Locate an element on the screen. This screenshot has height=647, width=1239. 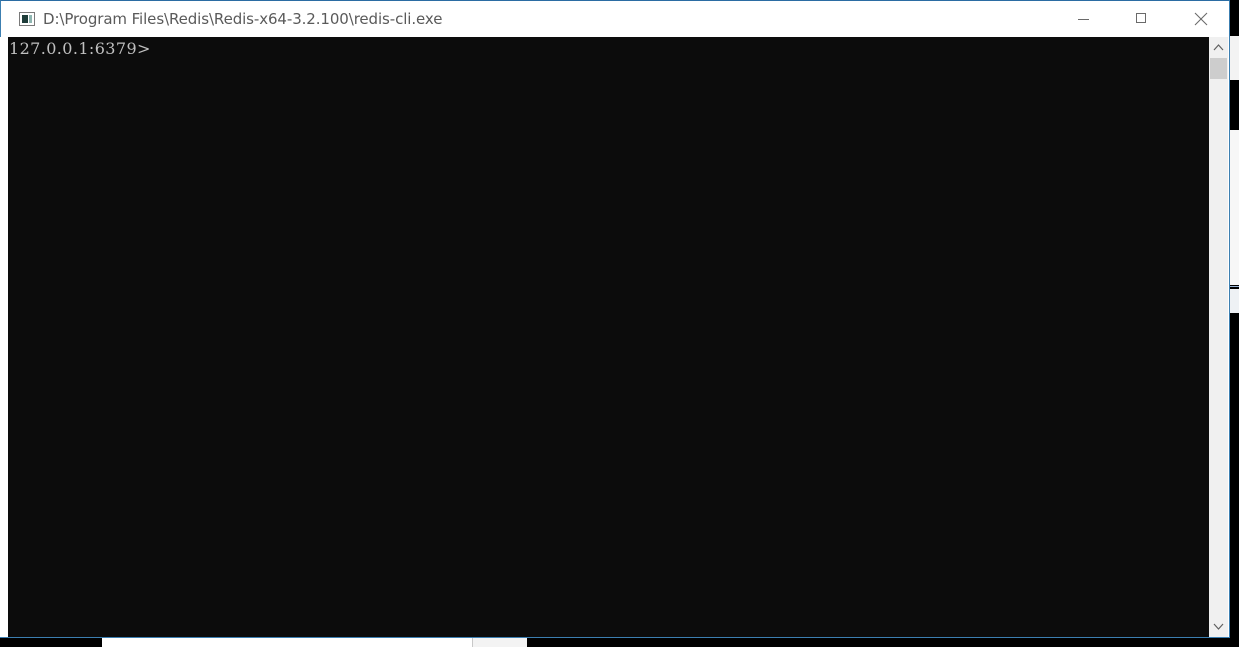
chevron-up-icon is located at coordinates (1218, 47).